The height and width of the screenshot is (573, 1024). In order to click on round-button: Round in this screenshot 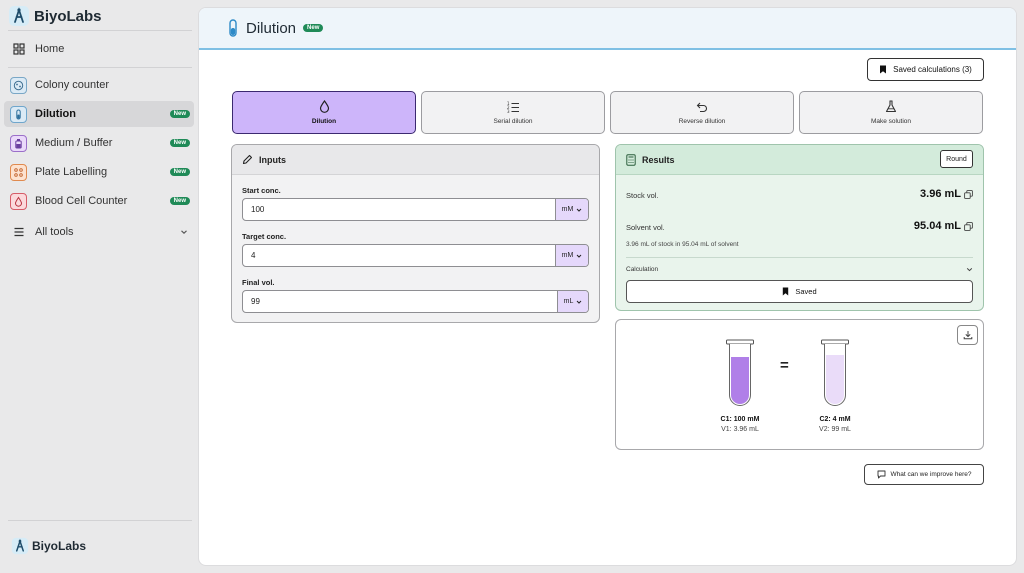, I will do `click(956, 159)`.